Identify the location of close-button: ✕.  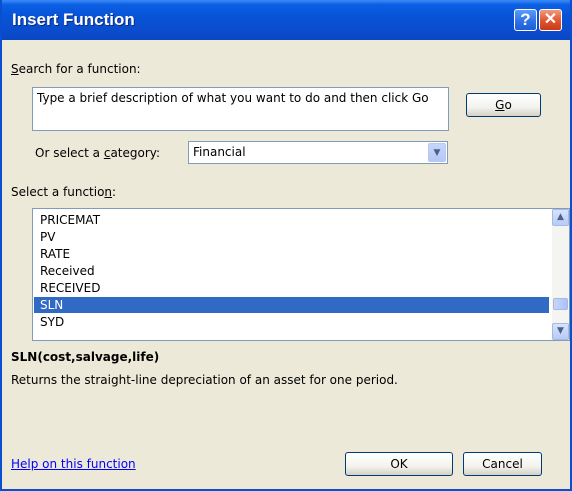
(550, 20).